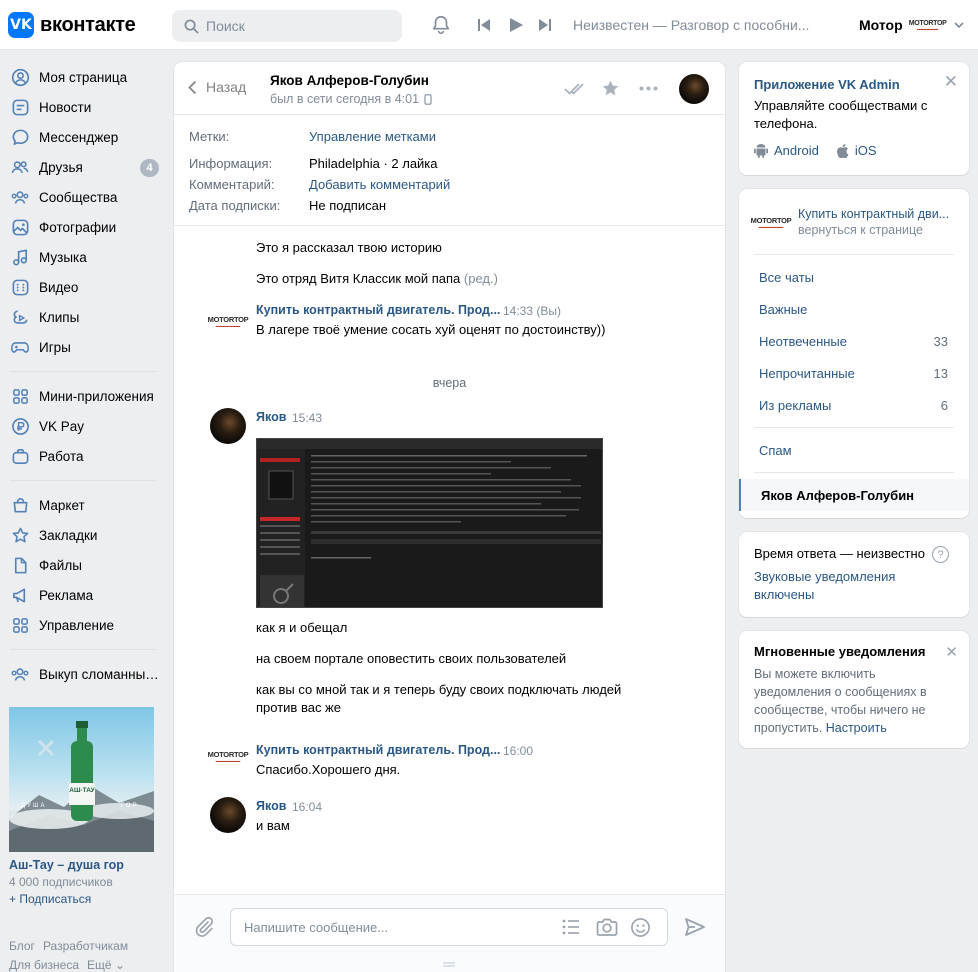  Describe the element at coordinates (231, 163) in the screenshot. I see `info-label: Информация:` at that location.